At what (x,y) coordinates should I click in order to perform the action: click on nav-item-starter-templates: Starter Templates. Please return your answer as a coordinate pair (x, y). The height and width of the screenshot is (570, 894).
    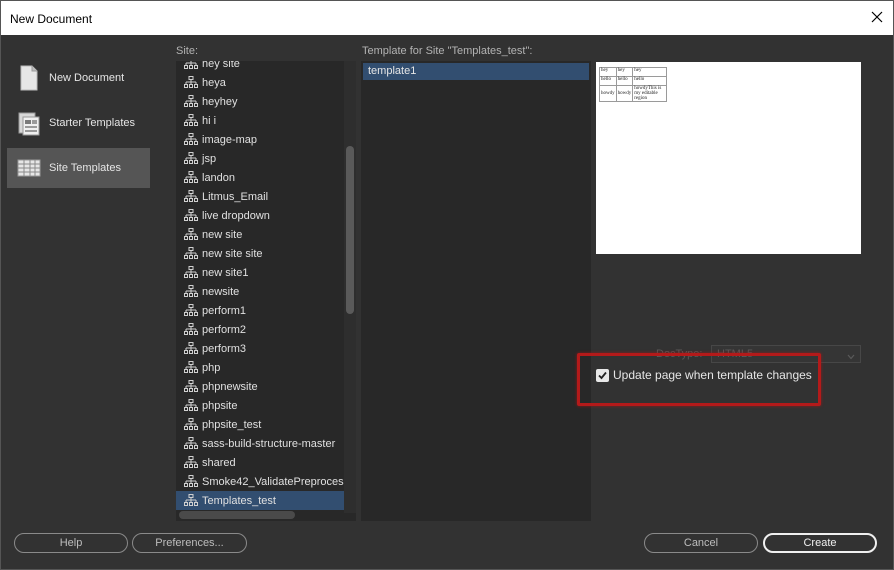
    Looking at the image, I should click on (78, 123).